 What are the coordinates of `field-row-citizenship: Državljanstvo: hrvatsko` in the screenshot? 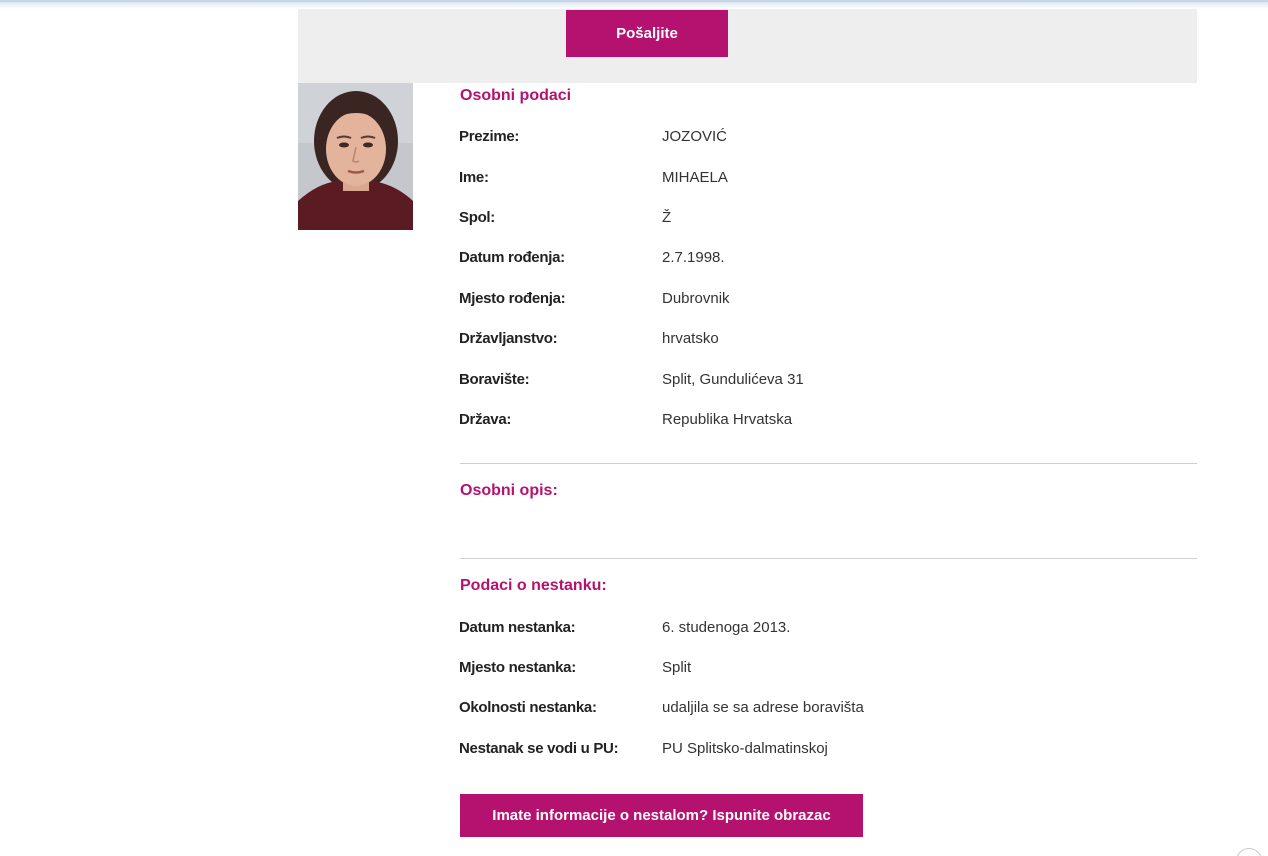 It's located at (819, 340).